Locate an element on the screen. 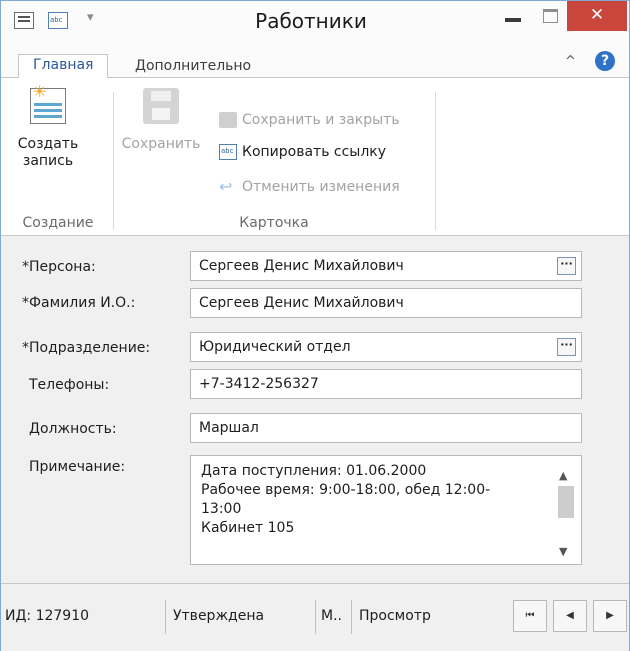 The image size is (630, 651). create-label-line2: запись is located at coordinates (48, 161).